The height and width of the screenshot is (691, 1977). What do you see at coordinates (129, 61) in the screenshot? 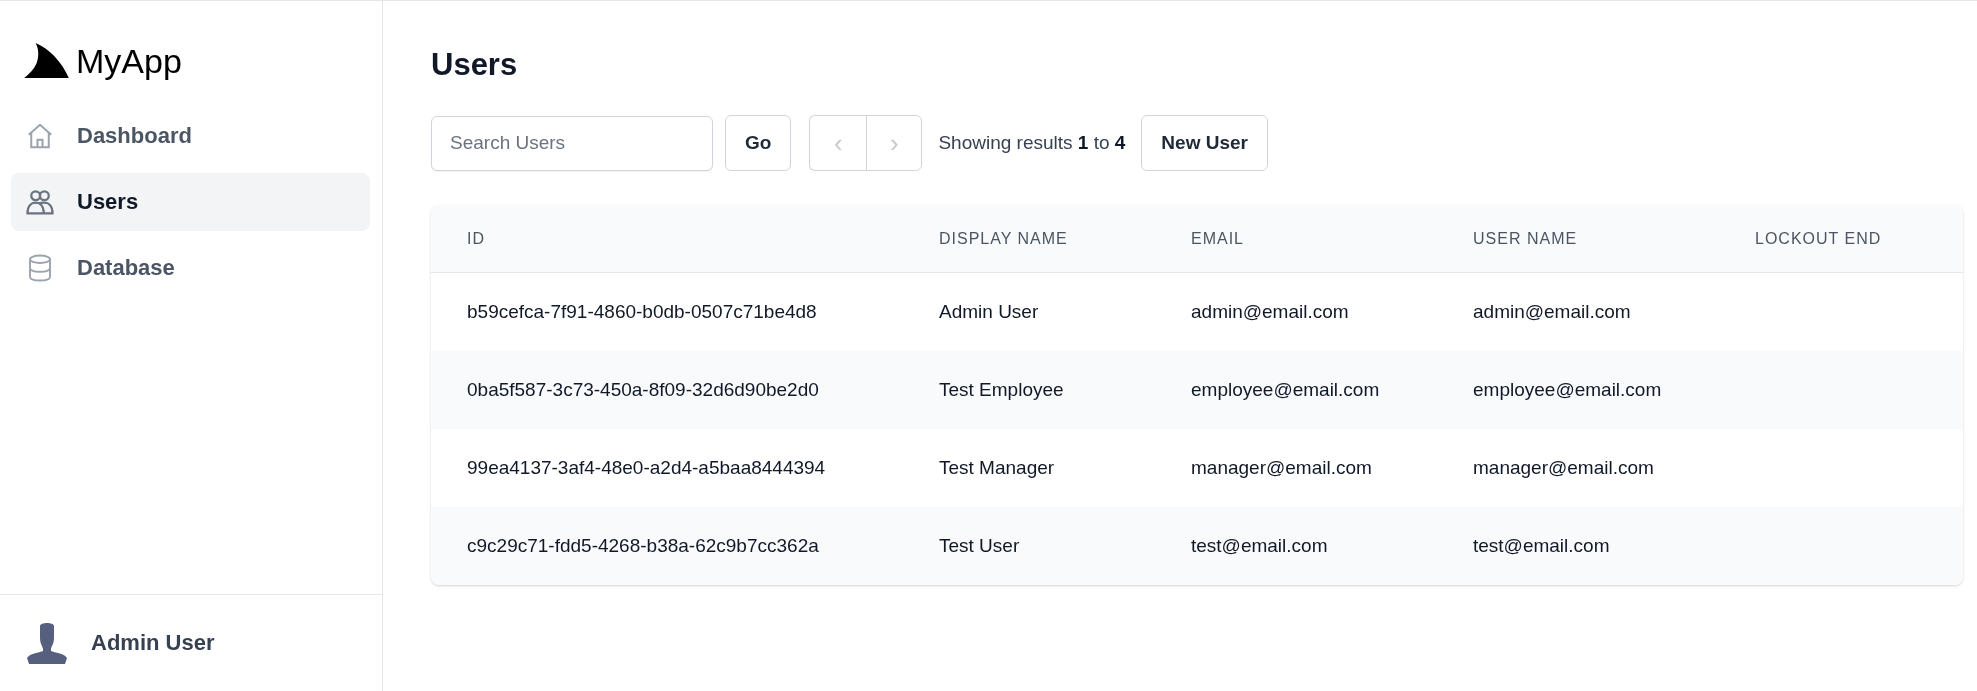
I see `app-name: MyApp` at bounding box center [129, 61].